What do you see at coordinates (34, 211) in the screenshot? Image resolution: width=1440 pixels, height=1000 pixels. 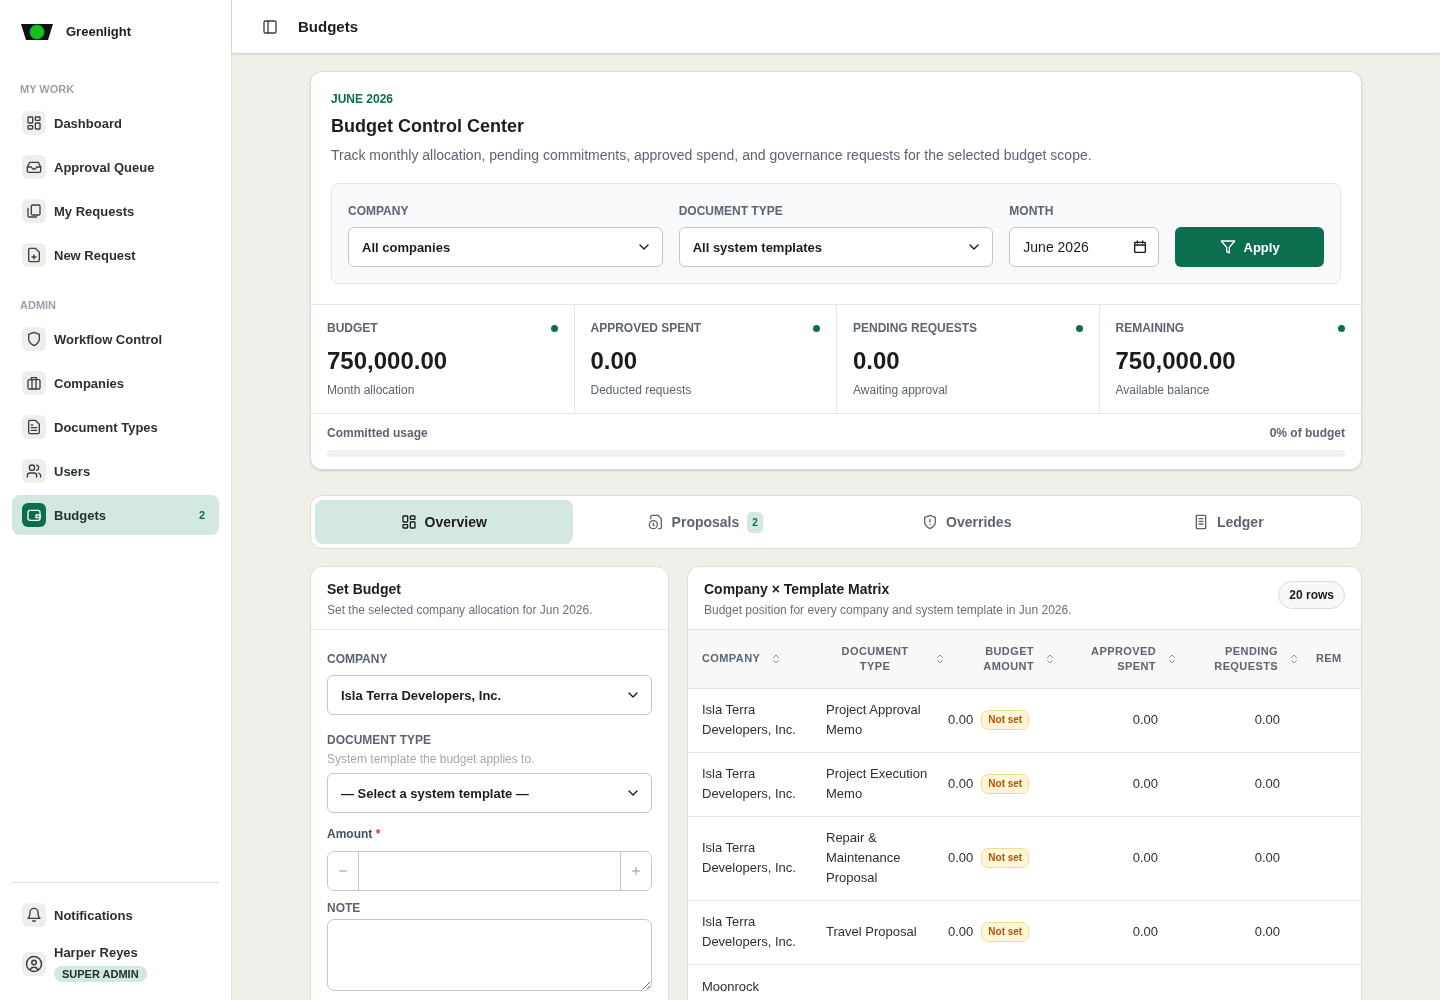 I see `documents-icon` at bounding box center [34, 211].